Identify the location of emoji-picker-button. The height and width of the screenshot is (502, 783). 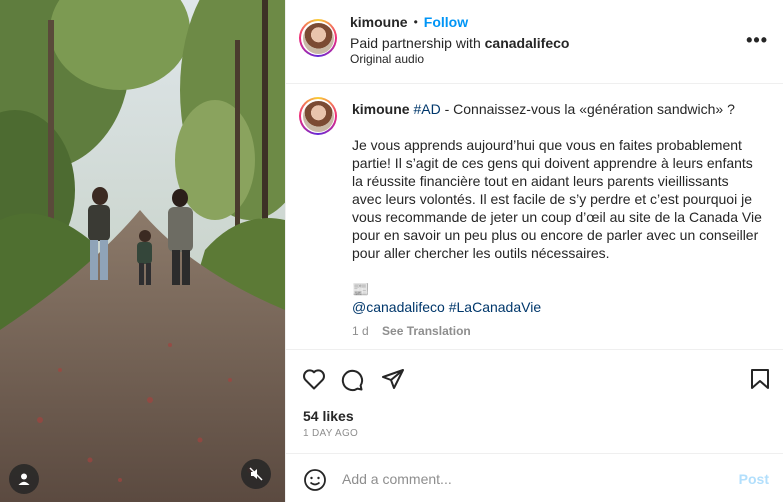
(315, 481).